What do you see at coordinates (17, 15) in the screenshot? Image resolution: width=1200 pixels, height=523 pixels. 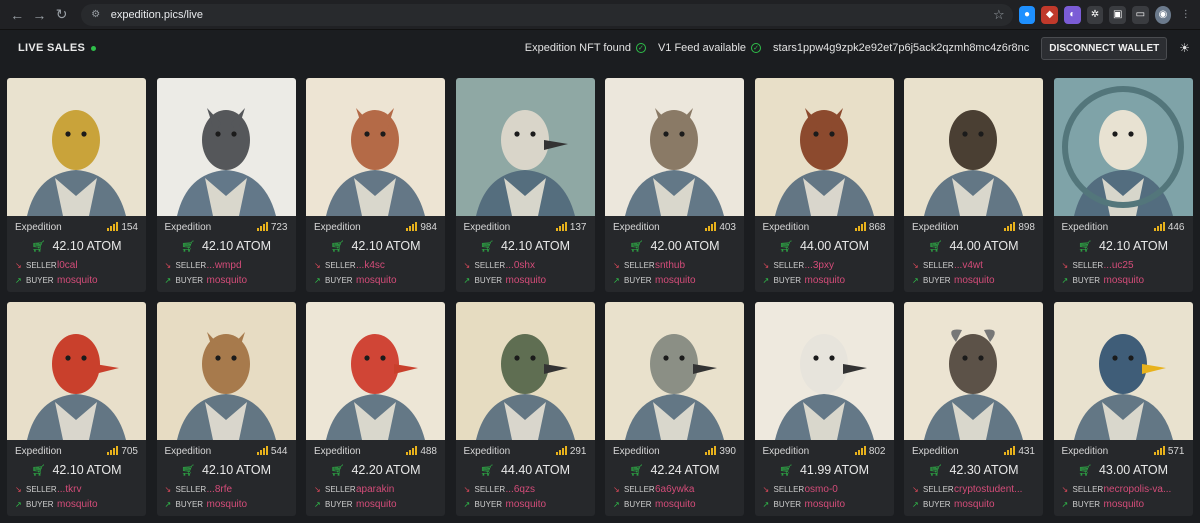 I see `back-arrow-icon: ←` at bounding box center [17, 15].